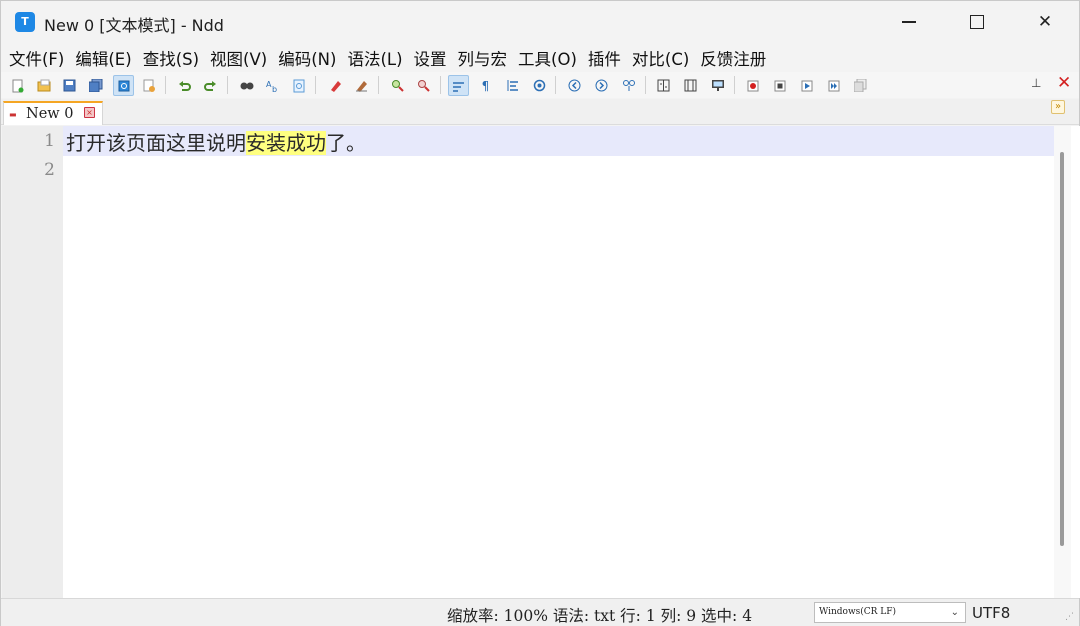  I want to click on save-macro-icon, so click(860, 85).